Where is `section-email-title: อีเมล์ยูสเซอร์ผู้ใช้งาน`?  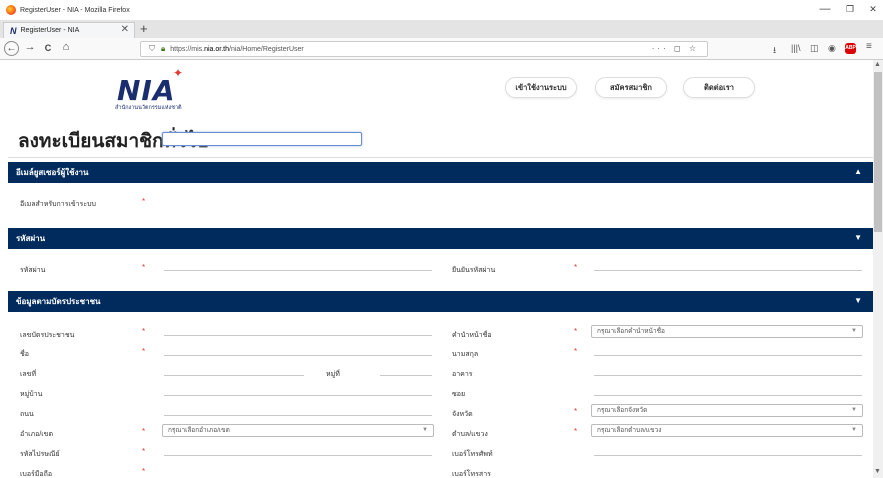
section-email-title: อีเมล์ยูสเซอร์ผู้ใช้งาน is located at coordinates (52, 172).